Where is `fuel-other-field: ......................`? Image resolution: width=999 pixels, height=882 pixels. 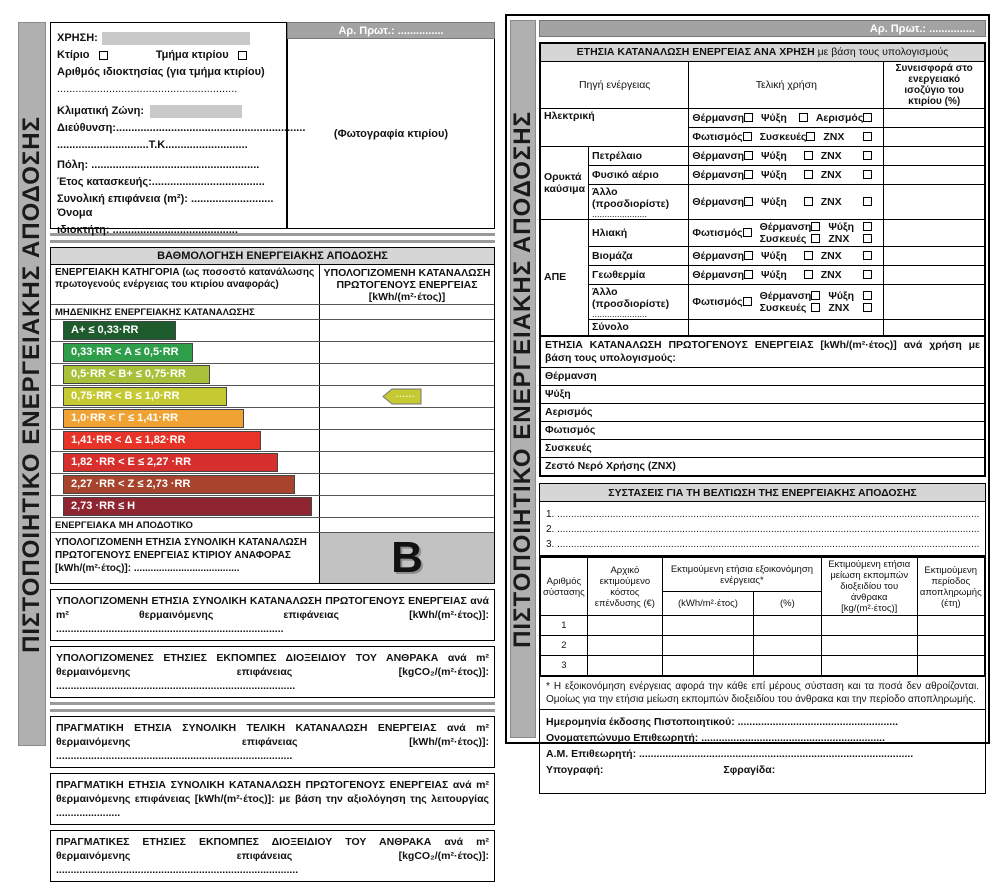
fuel-other-field: ...................... is located at coordinates (638, 213).